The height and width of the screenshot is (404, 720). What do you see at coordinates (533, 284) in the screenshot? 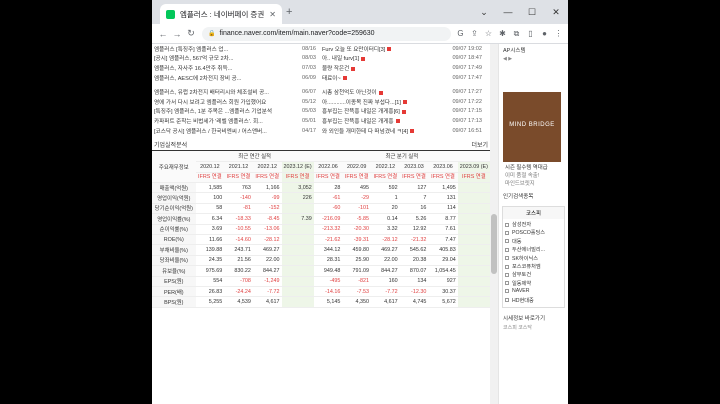
I see `list-item: 일동제약` at bounding box center [533, 284].